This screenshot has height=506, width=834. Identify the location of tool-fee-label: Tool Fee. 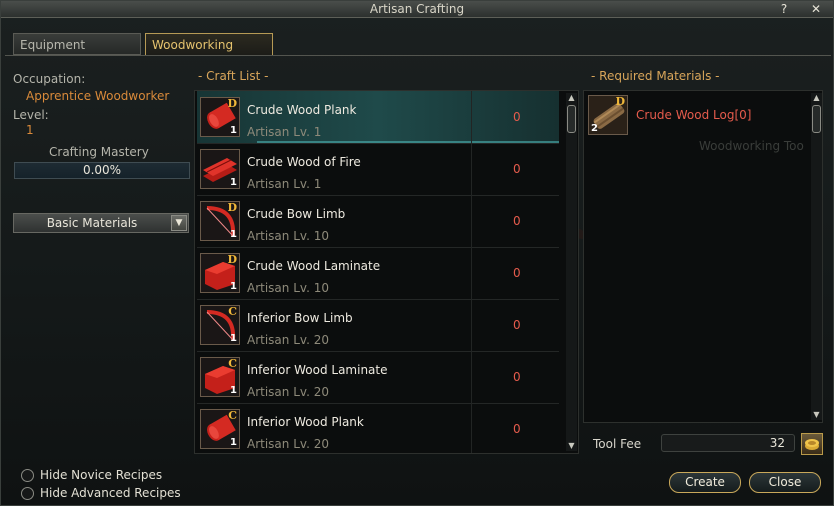
(617, 444).